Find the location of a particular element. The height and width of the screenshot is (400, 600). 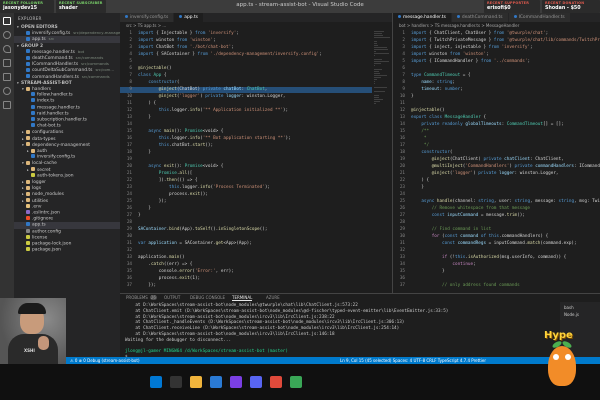

code-line: 34 .catch((err) => { is located at coordinates (246, 265).